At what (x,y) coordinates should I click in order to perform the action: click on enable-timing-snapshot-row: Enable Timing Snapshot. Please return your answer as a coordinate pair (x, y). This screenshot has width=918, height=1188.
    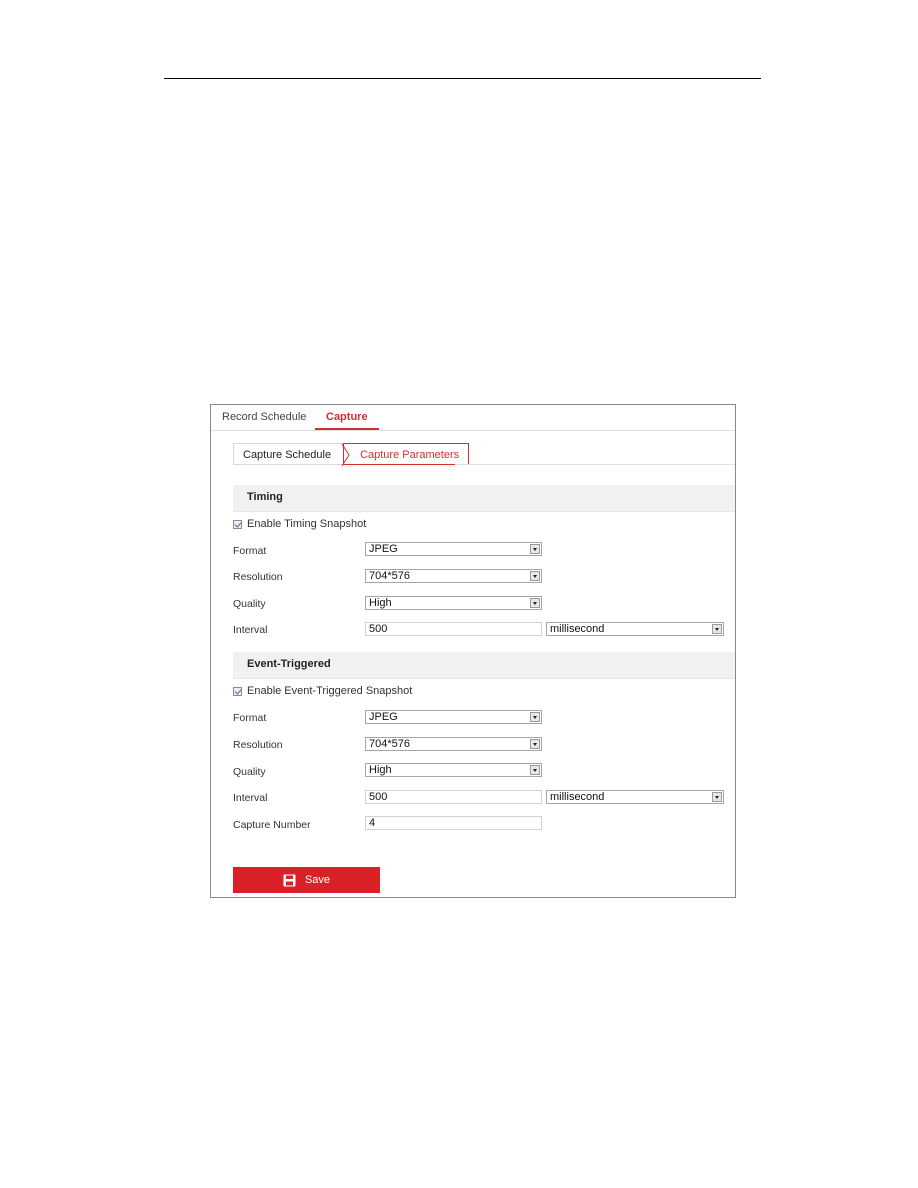
    Looking at the image, I should click on (299, 524).